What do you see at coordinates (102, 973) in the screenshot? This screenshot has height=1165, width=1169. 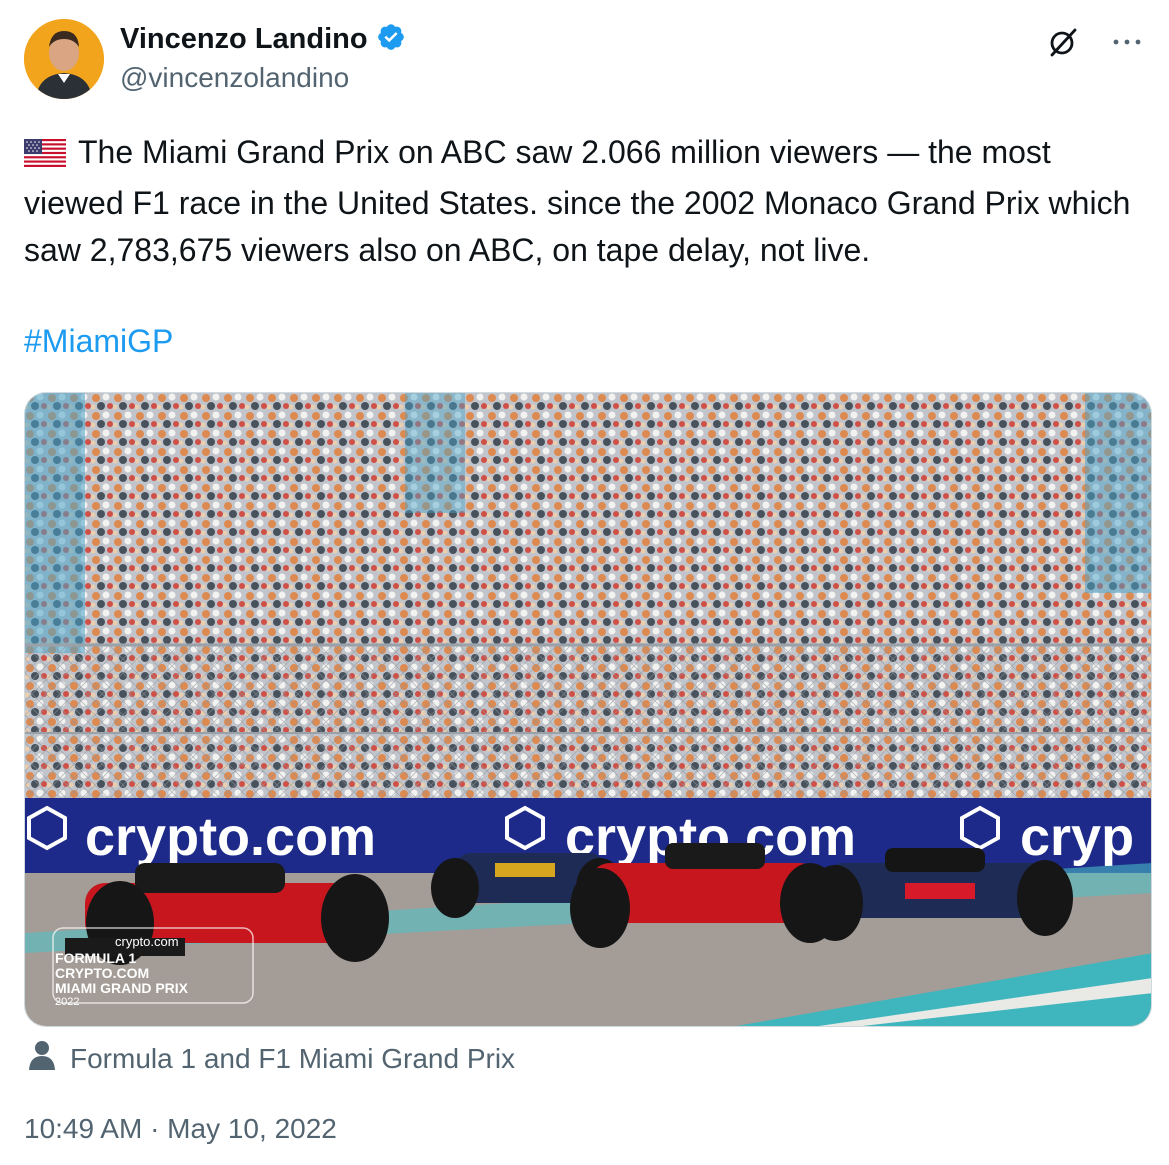 I see `watermark-line2: CRYPTO.COM` at bounding box center [102, 973].